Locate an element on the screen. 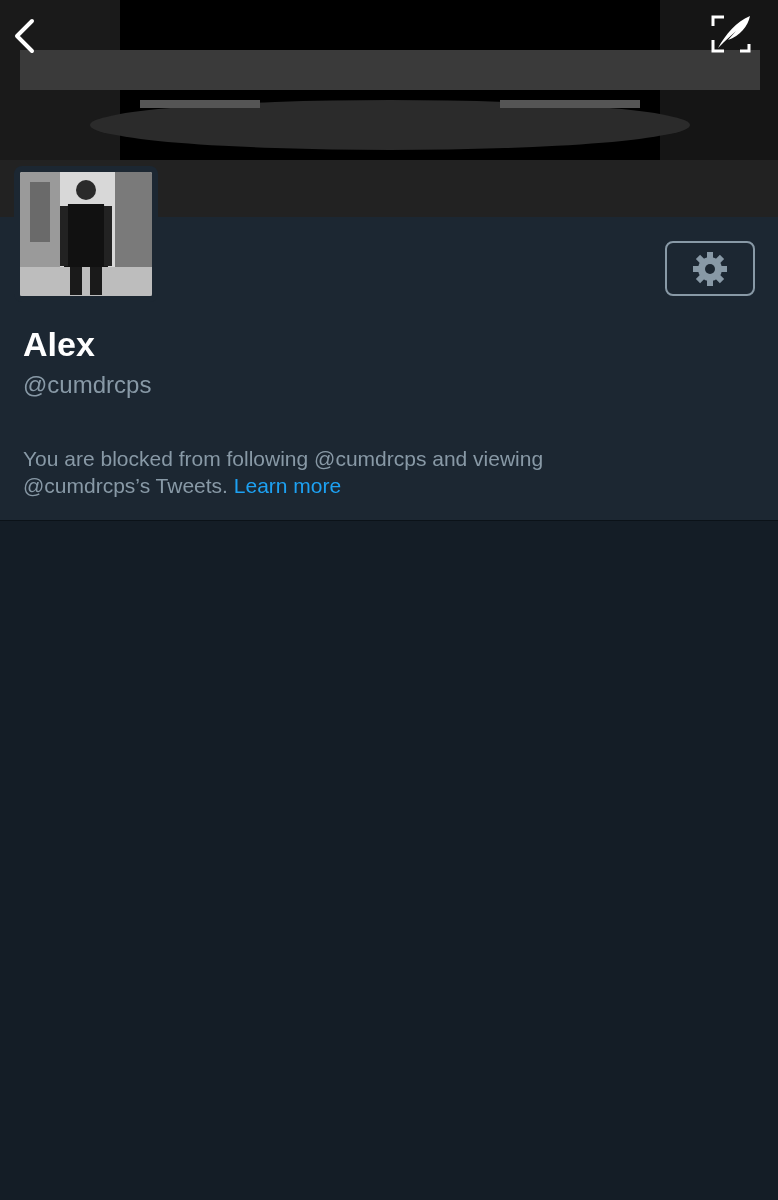  settings-button is located at coordinates (710, 268).